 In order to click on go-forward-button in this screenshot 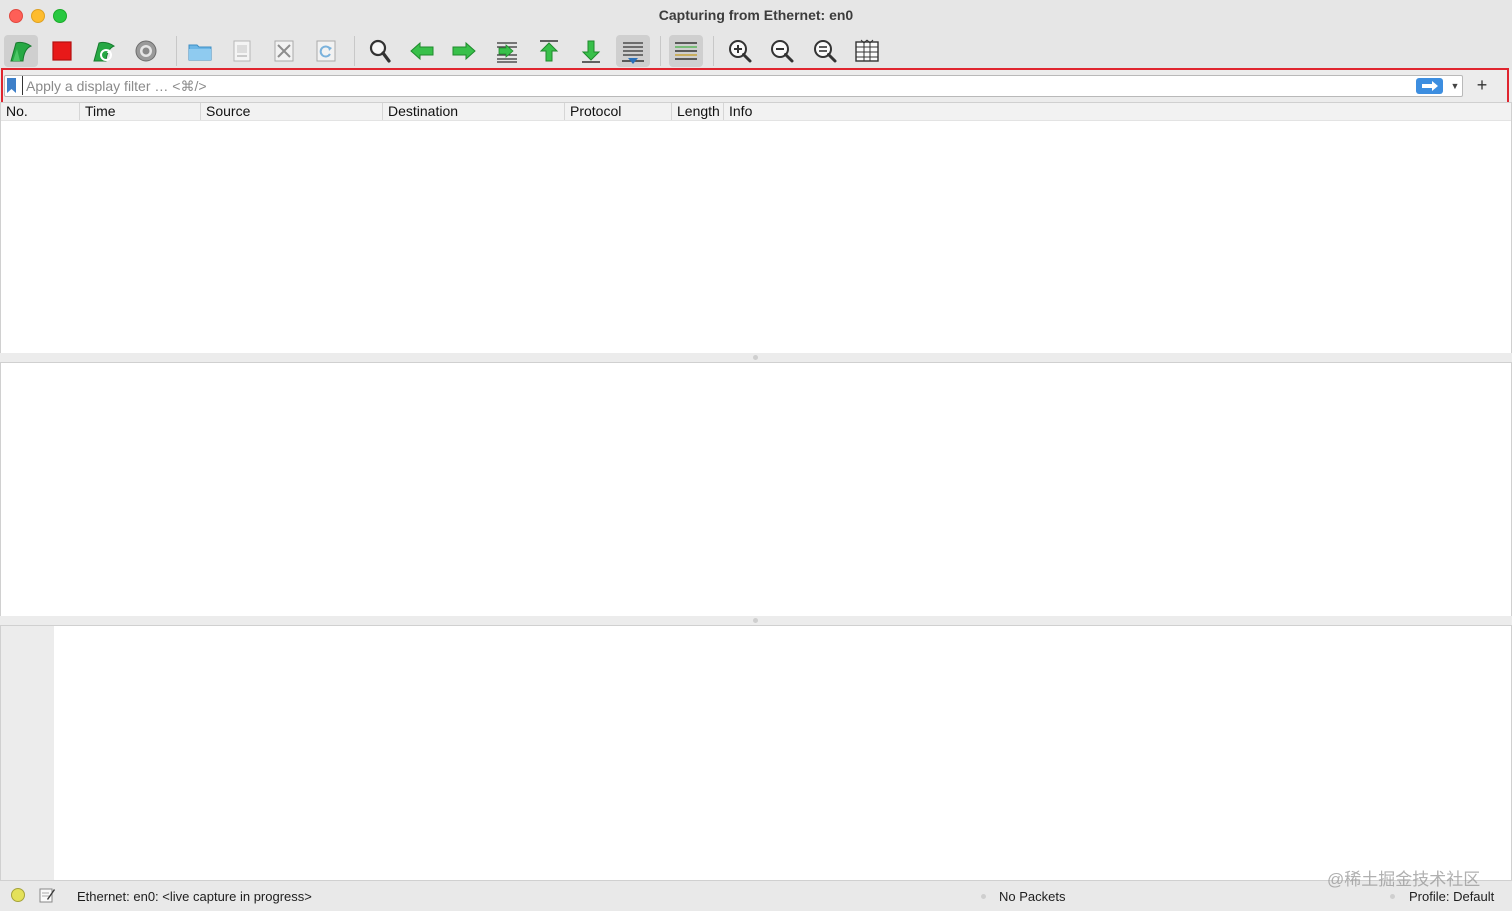, I will do `click(464, 51)`.